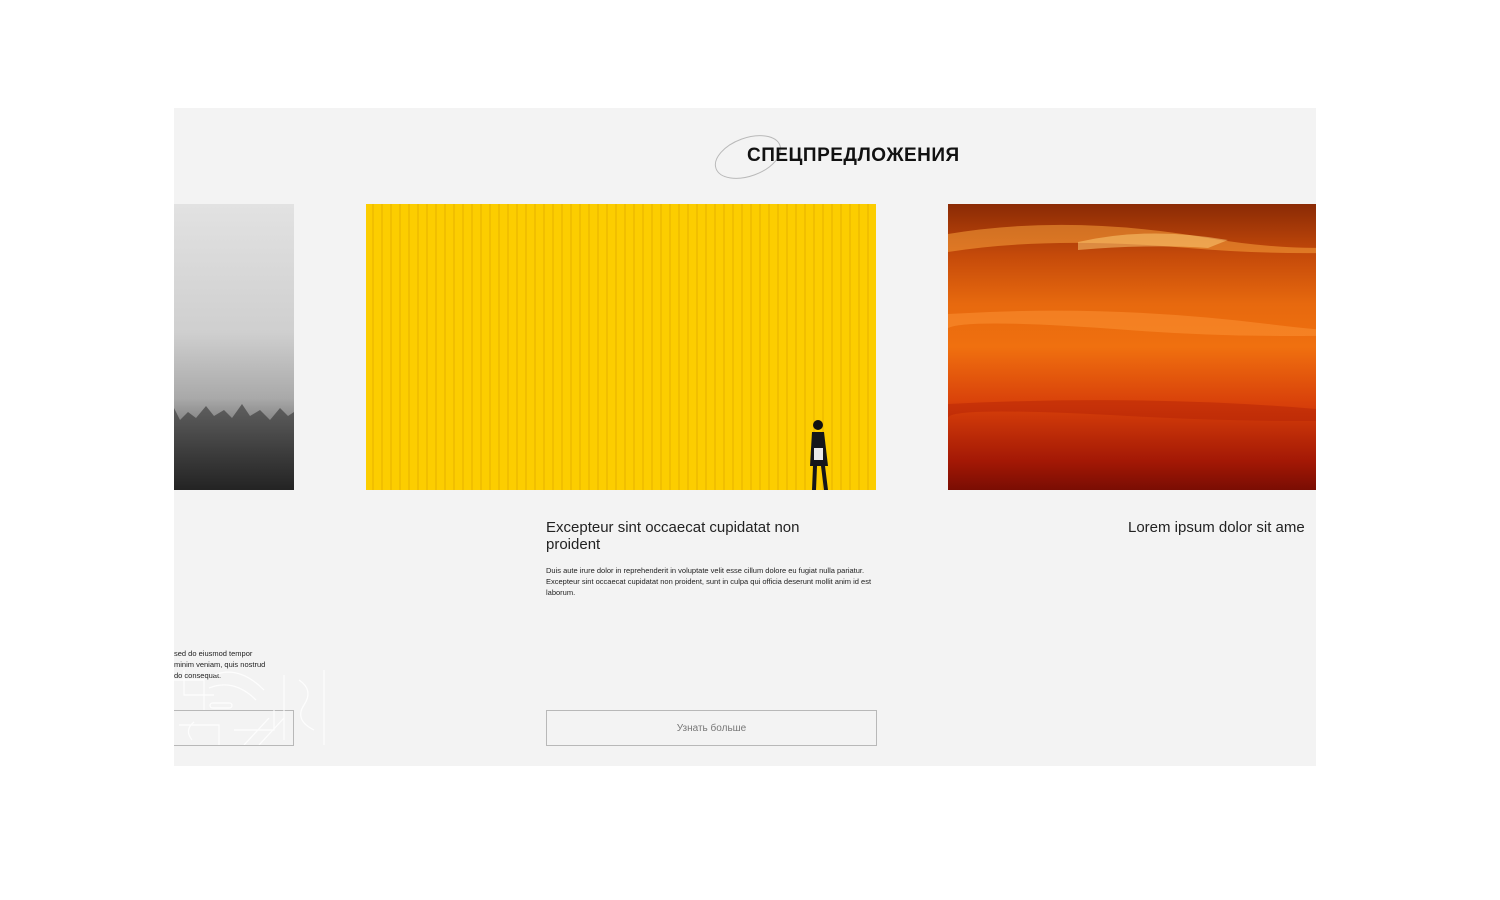 This screenshot has width=1500, height=900. Describe the element at coordinates (1132, 322) in the screenshot. I see `cloud-streaks` at that location.